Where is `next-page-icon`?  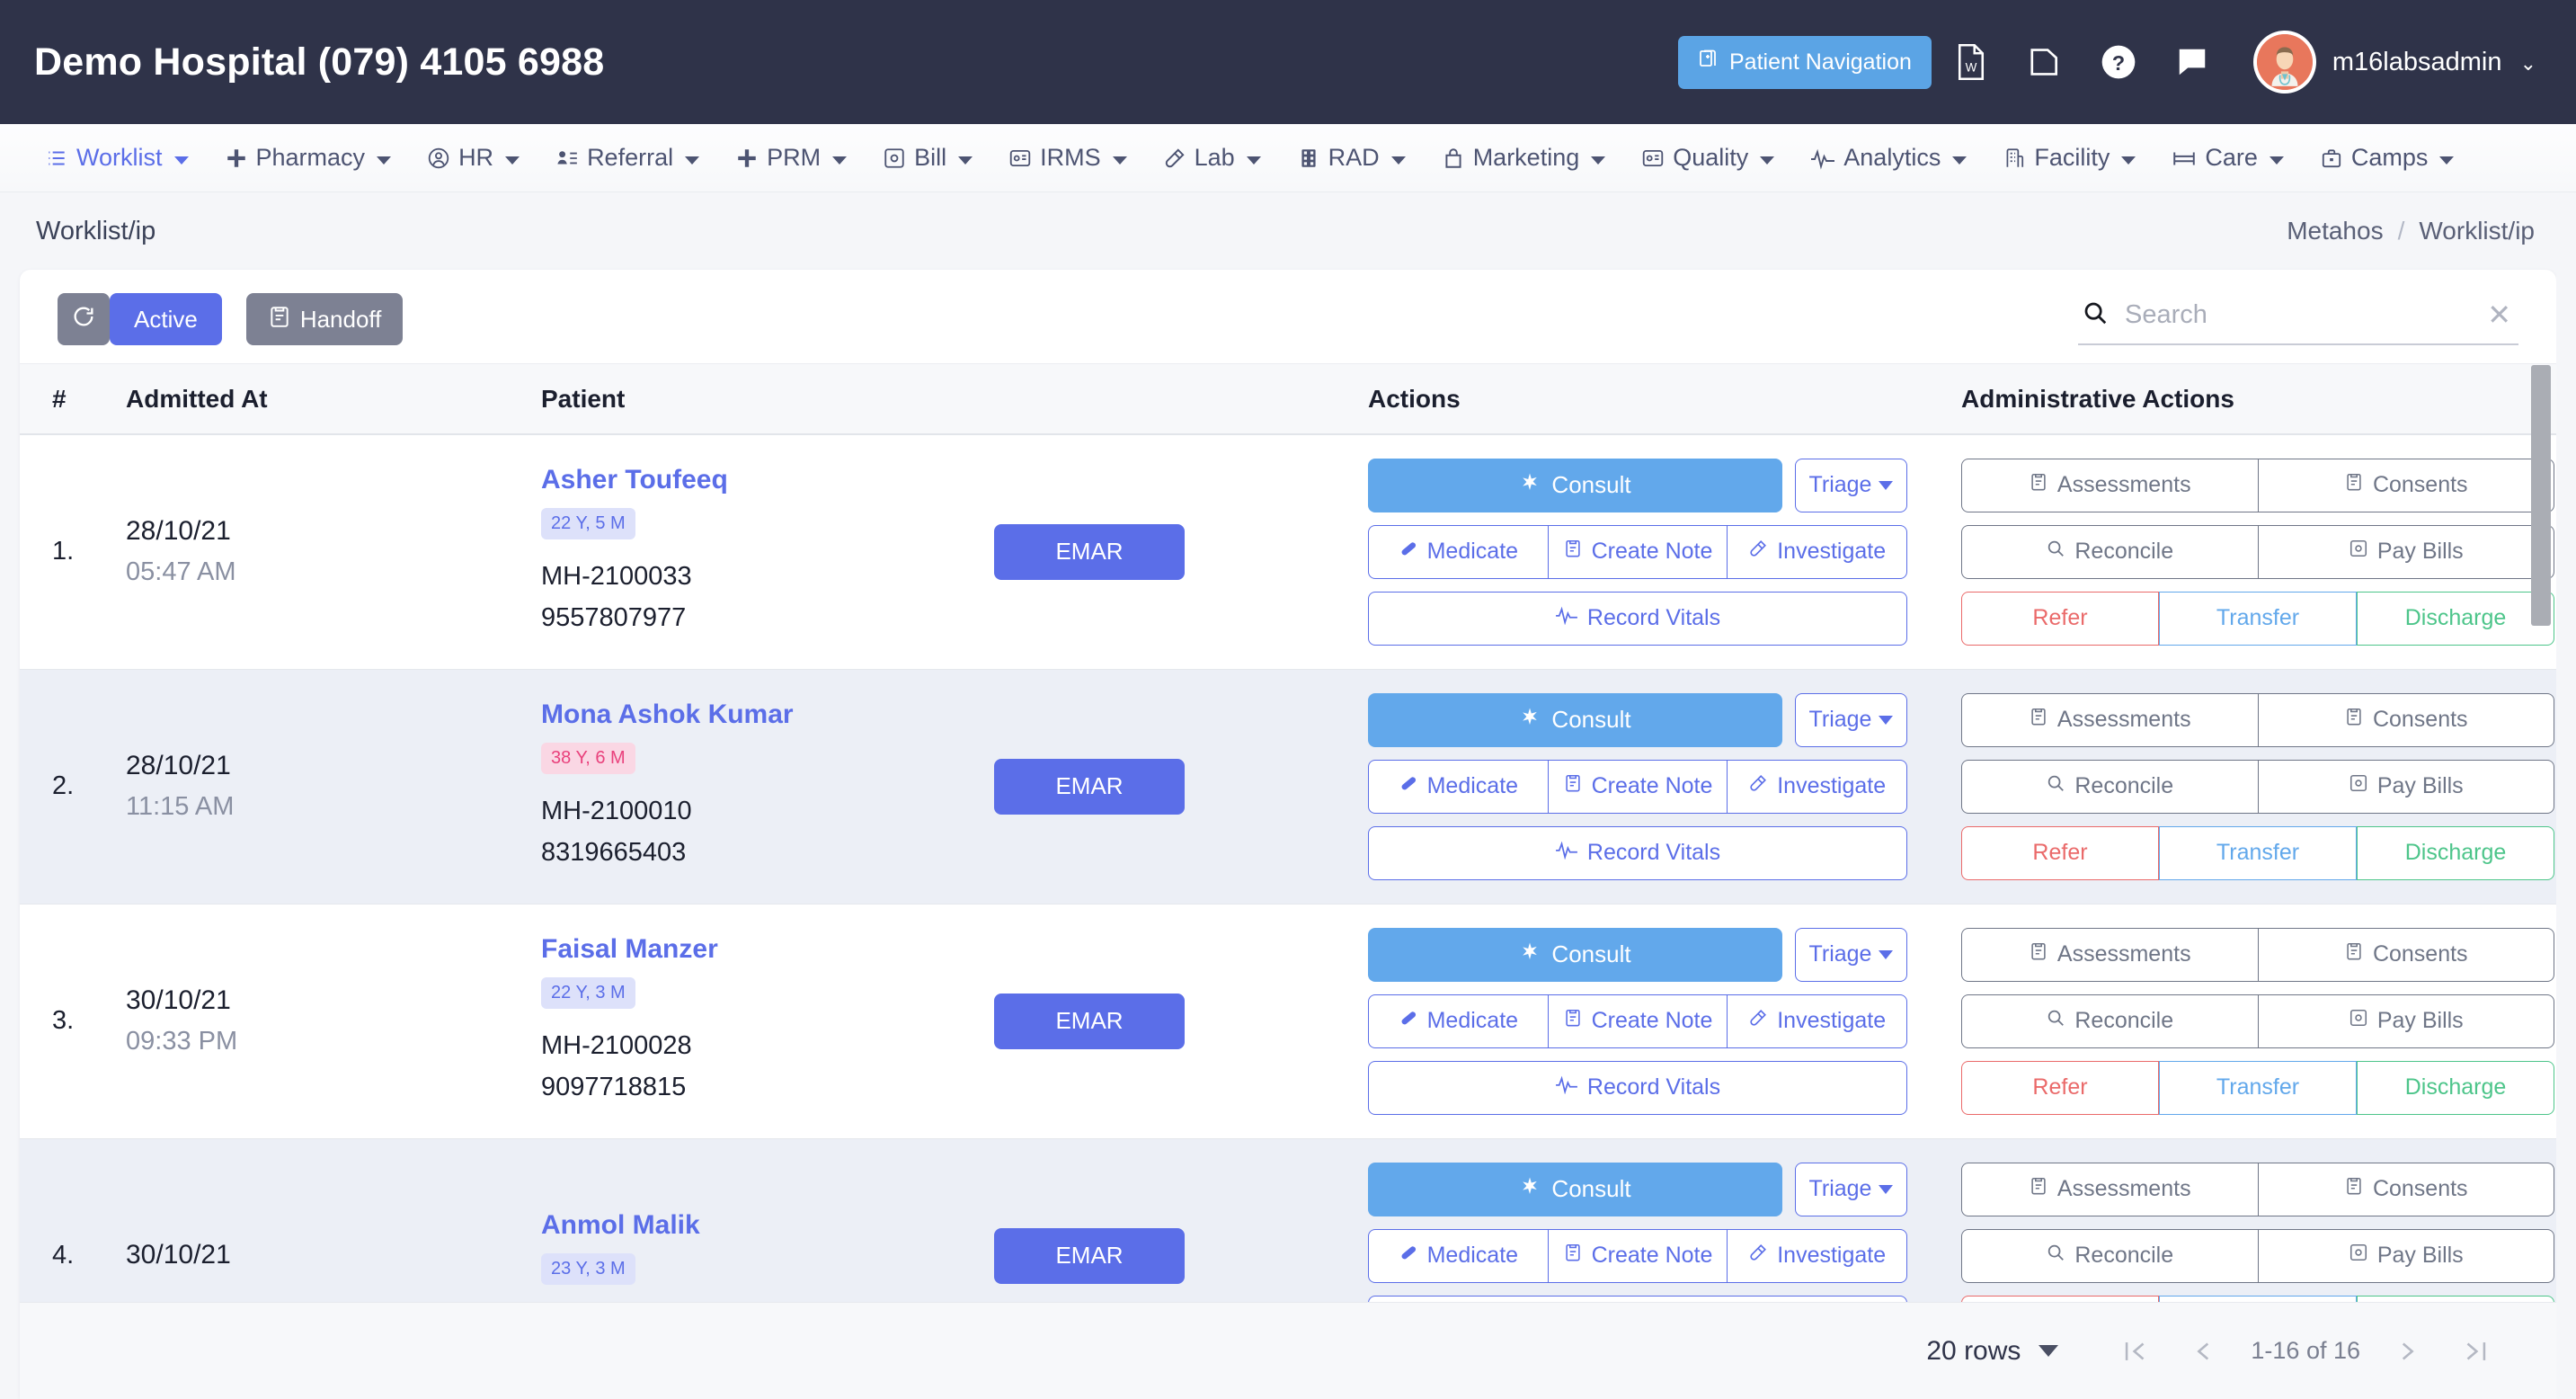 next-page-icon is located at coordinates (2407, 1351).